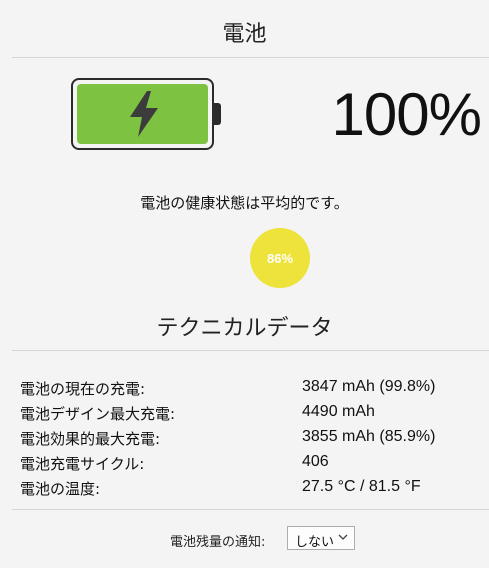 This screenshot has height=568, width=489. Describe the element at coordinates (338, 411) in the screenshot. I see `row-value: 4490 mAh` at that location.